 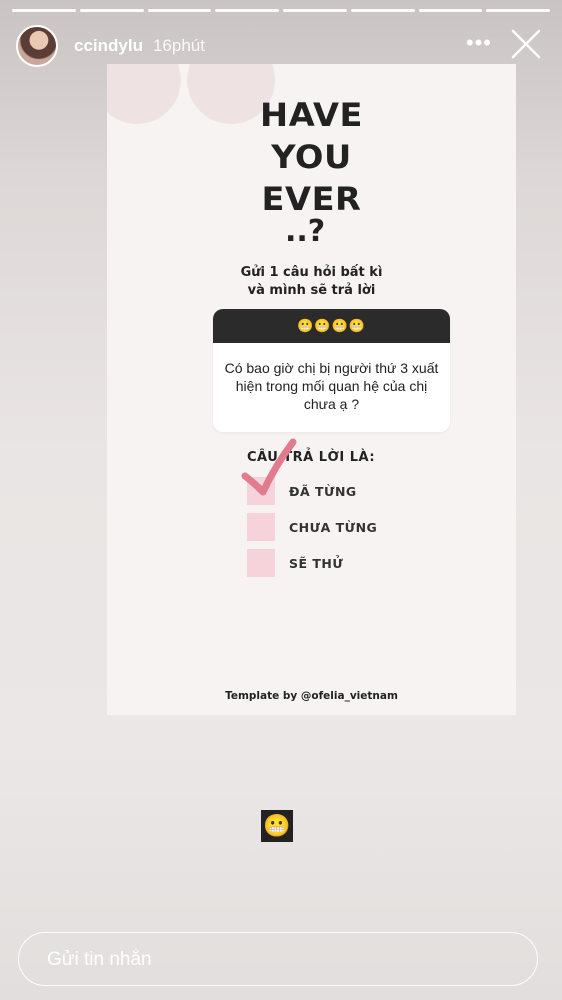 I want to click on close-icon, so click(x=526, y=44).